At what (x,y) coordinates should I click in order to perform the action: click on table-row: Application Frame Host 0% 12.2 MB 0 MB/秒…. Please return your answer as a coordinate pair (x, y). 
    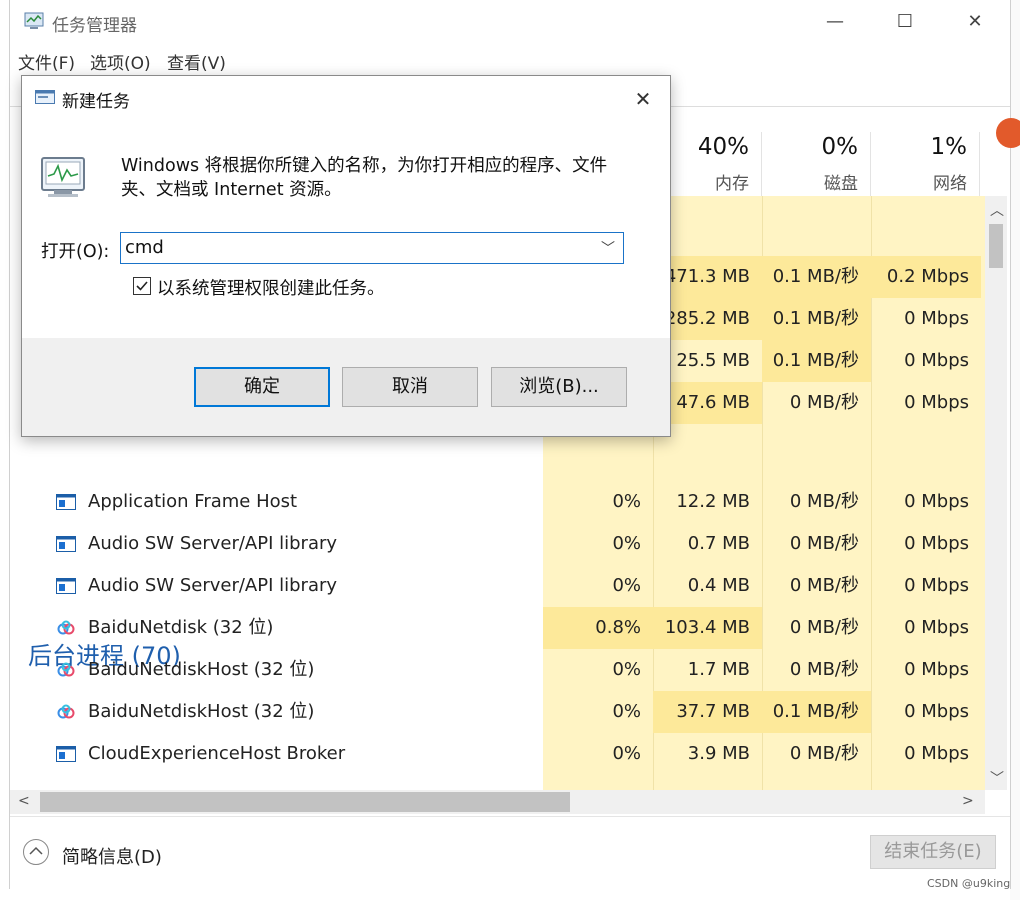
    Looking at the image, I should click on (497, 502).